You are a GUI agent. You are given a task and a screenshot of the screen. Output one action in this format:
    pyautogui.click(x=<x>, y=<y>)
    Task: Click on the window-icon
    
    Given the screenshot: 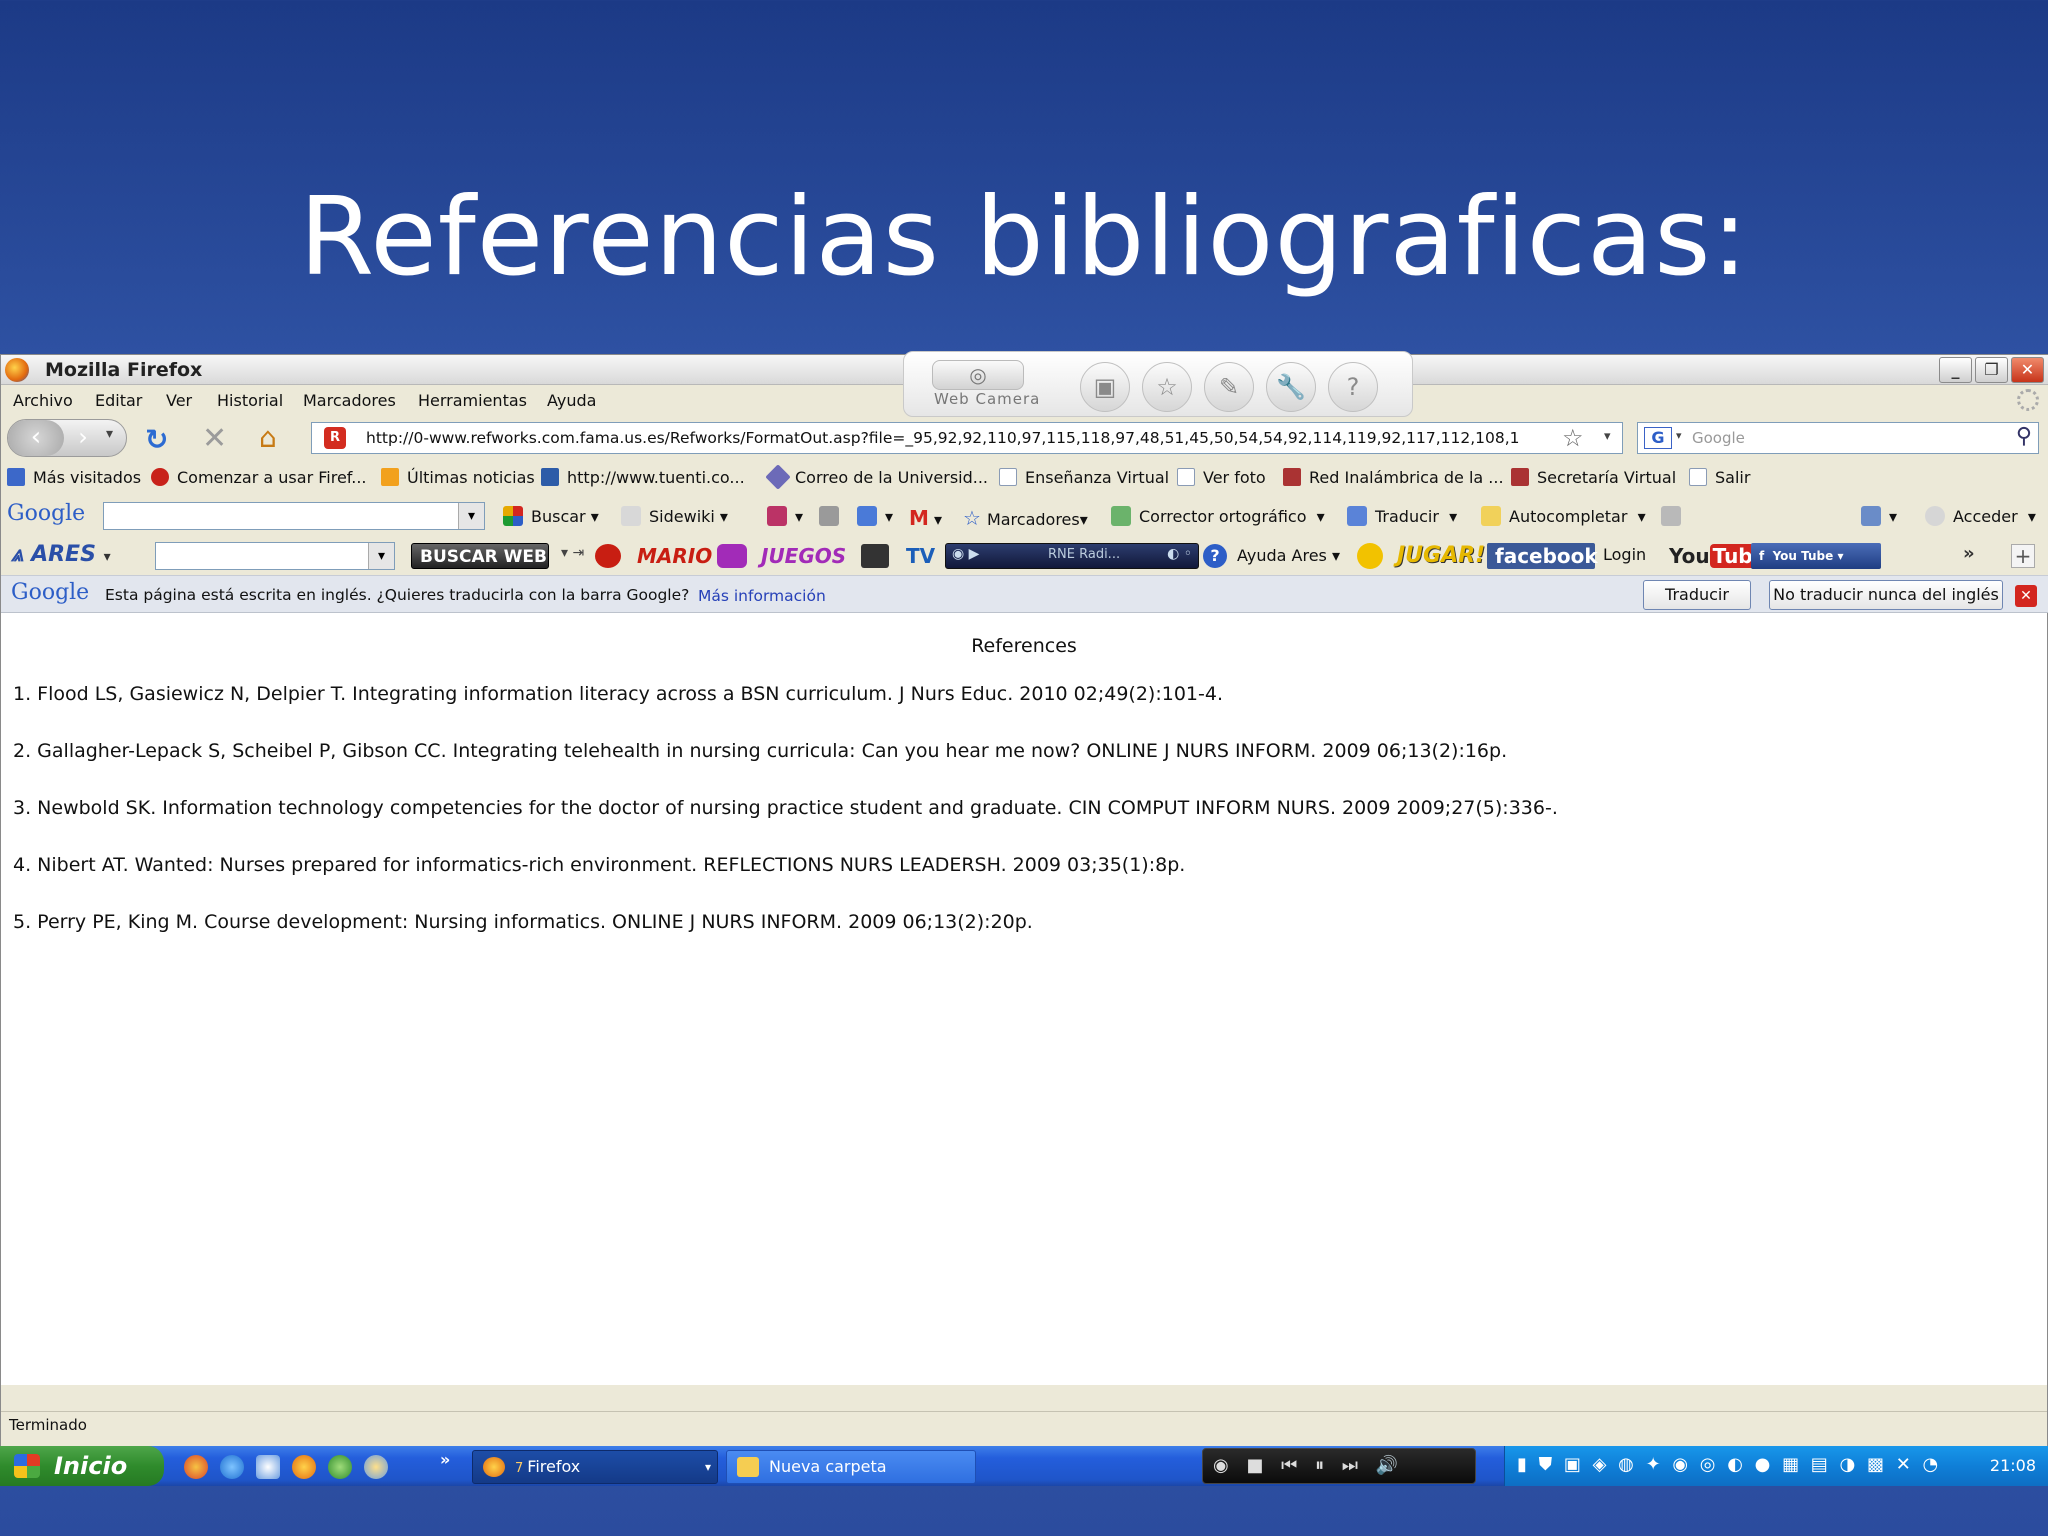 What is the action you would take?
    pyautogui.click(x=268, y=1467)
    